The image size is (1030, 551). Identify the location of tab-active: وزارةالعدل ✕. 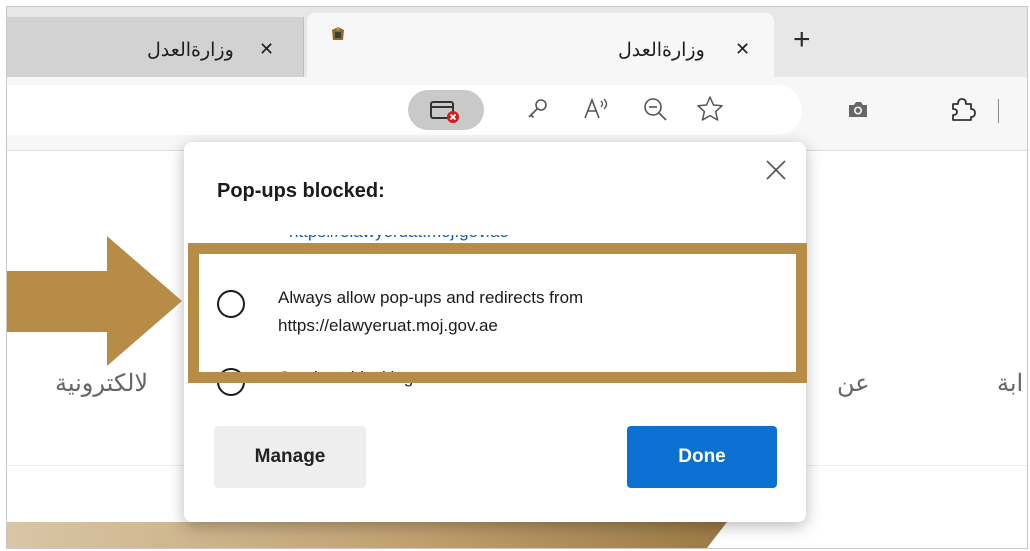
(540, 45).